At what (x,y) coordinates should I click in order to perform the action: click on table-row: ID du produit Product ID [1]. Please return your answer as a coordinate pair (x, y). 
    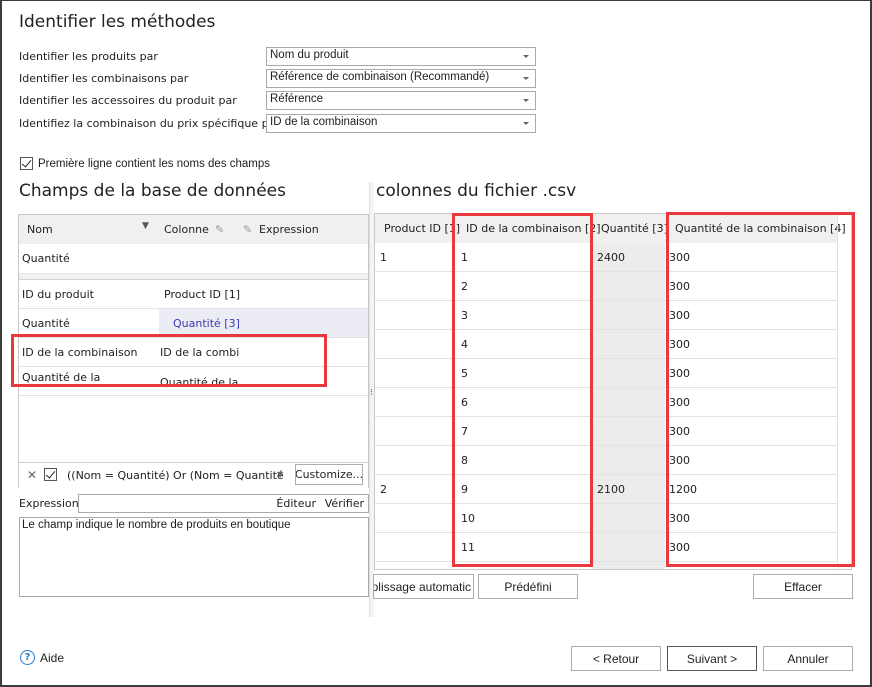
    Looking at the image, I should click on (193, 294).